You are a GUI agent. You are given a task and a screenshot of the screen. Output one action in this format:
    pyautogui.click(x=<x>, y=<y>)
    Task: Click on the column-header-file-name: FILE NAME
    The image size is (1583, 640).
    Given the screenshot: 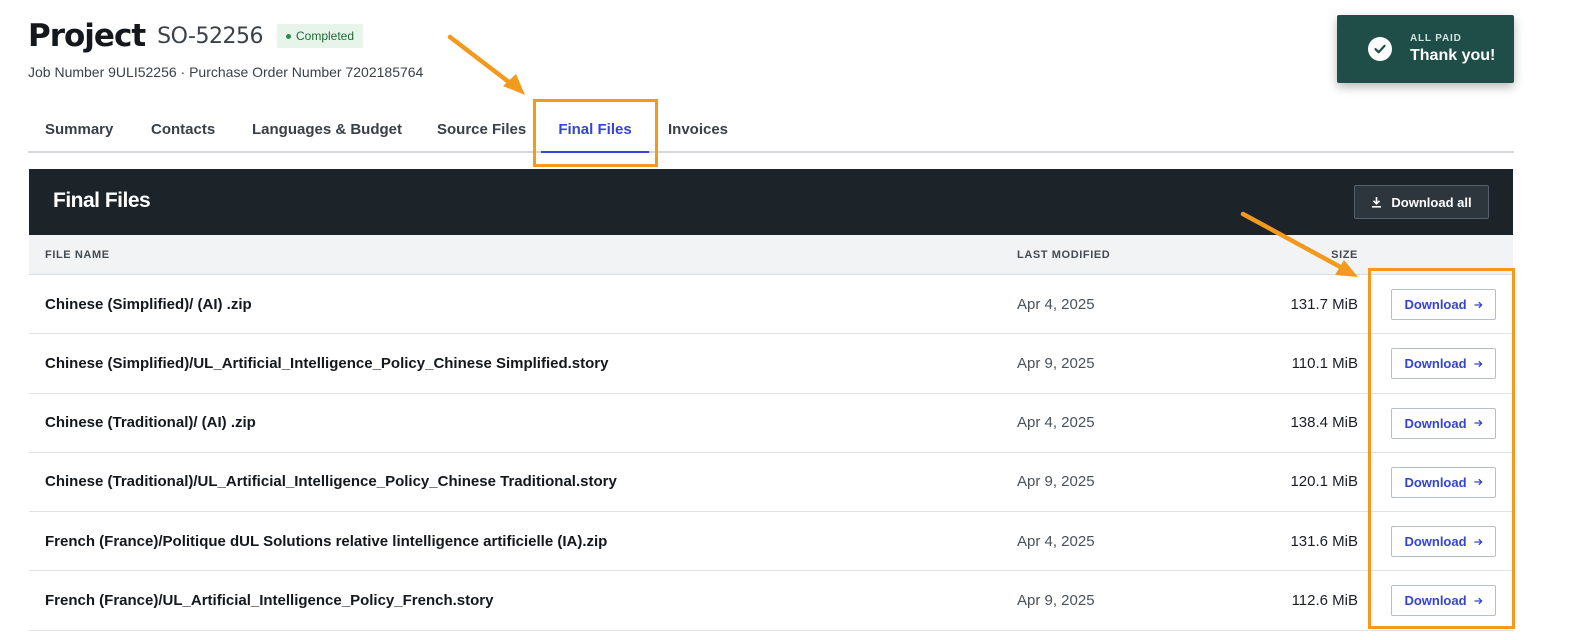 What is the action you would take?
    pyautogui.click(x=77, y=255)
    